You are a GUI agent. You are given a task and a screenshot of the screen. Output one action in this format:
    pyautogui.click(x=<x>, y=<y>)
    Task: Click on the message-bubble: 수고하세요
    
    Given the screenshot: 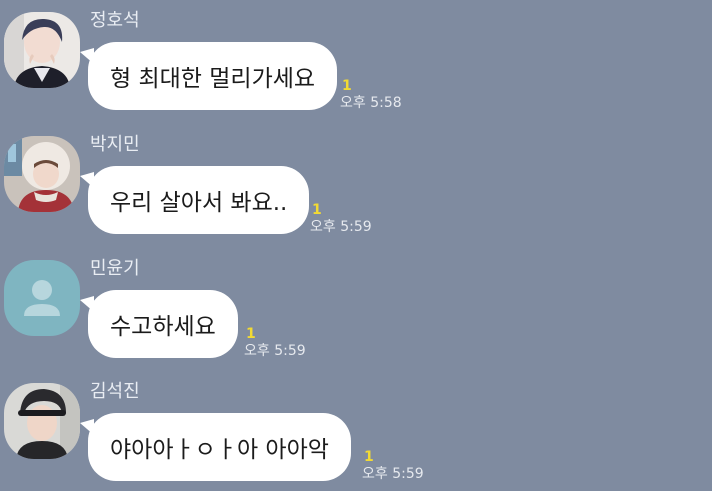 What is the action you would take?
    pyautogui.click(x=159, y=324)
    